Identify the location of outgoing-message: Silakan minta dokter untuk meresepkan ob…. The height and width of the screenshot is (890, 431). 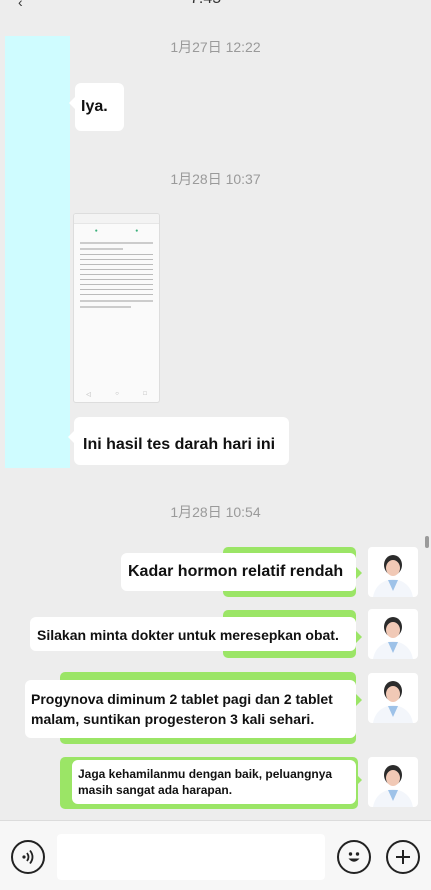
(196, 634).